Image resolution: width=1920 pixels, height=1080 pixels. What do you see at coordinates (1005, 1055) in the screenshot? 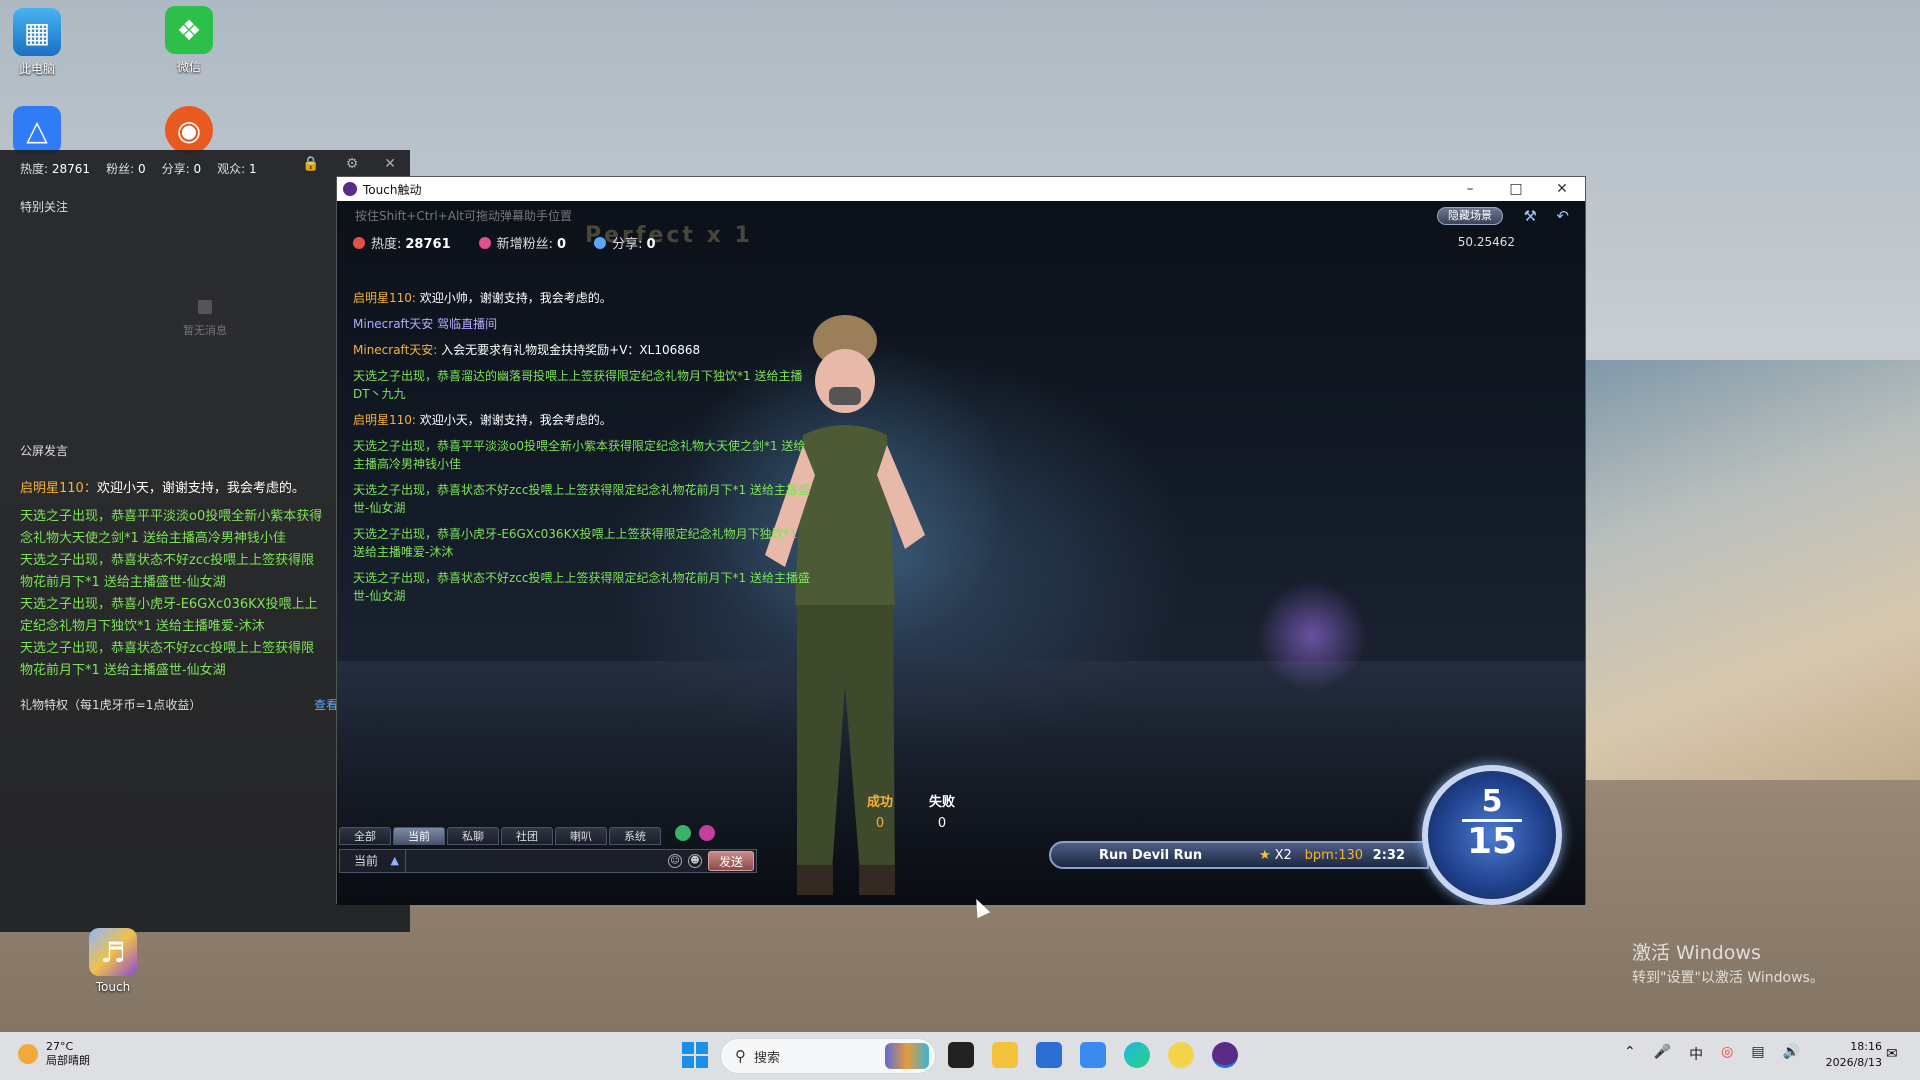
I see `file-explorer-icon` at bounding box center [1005, 1055].